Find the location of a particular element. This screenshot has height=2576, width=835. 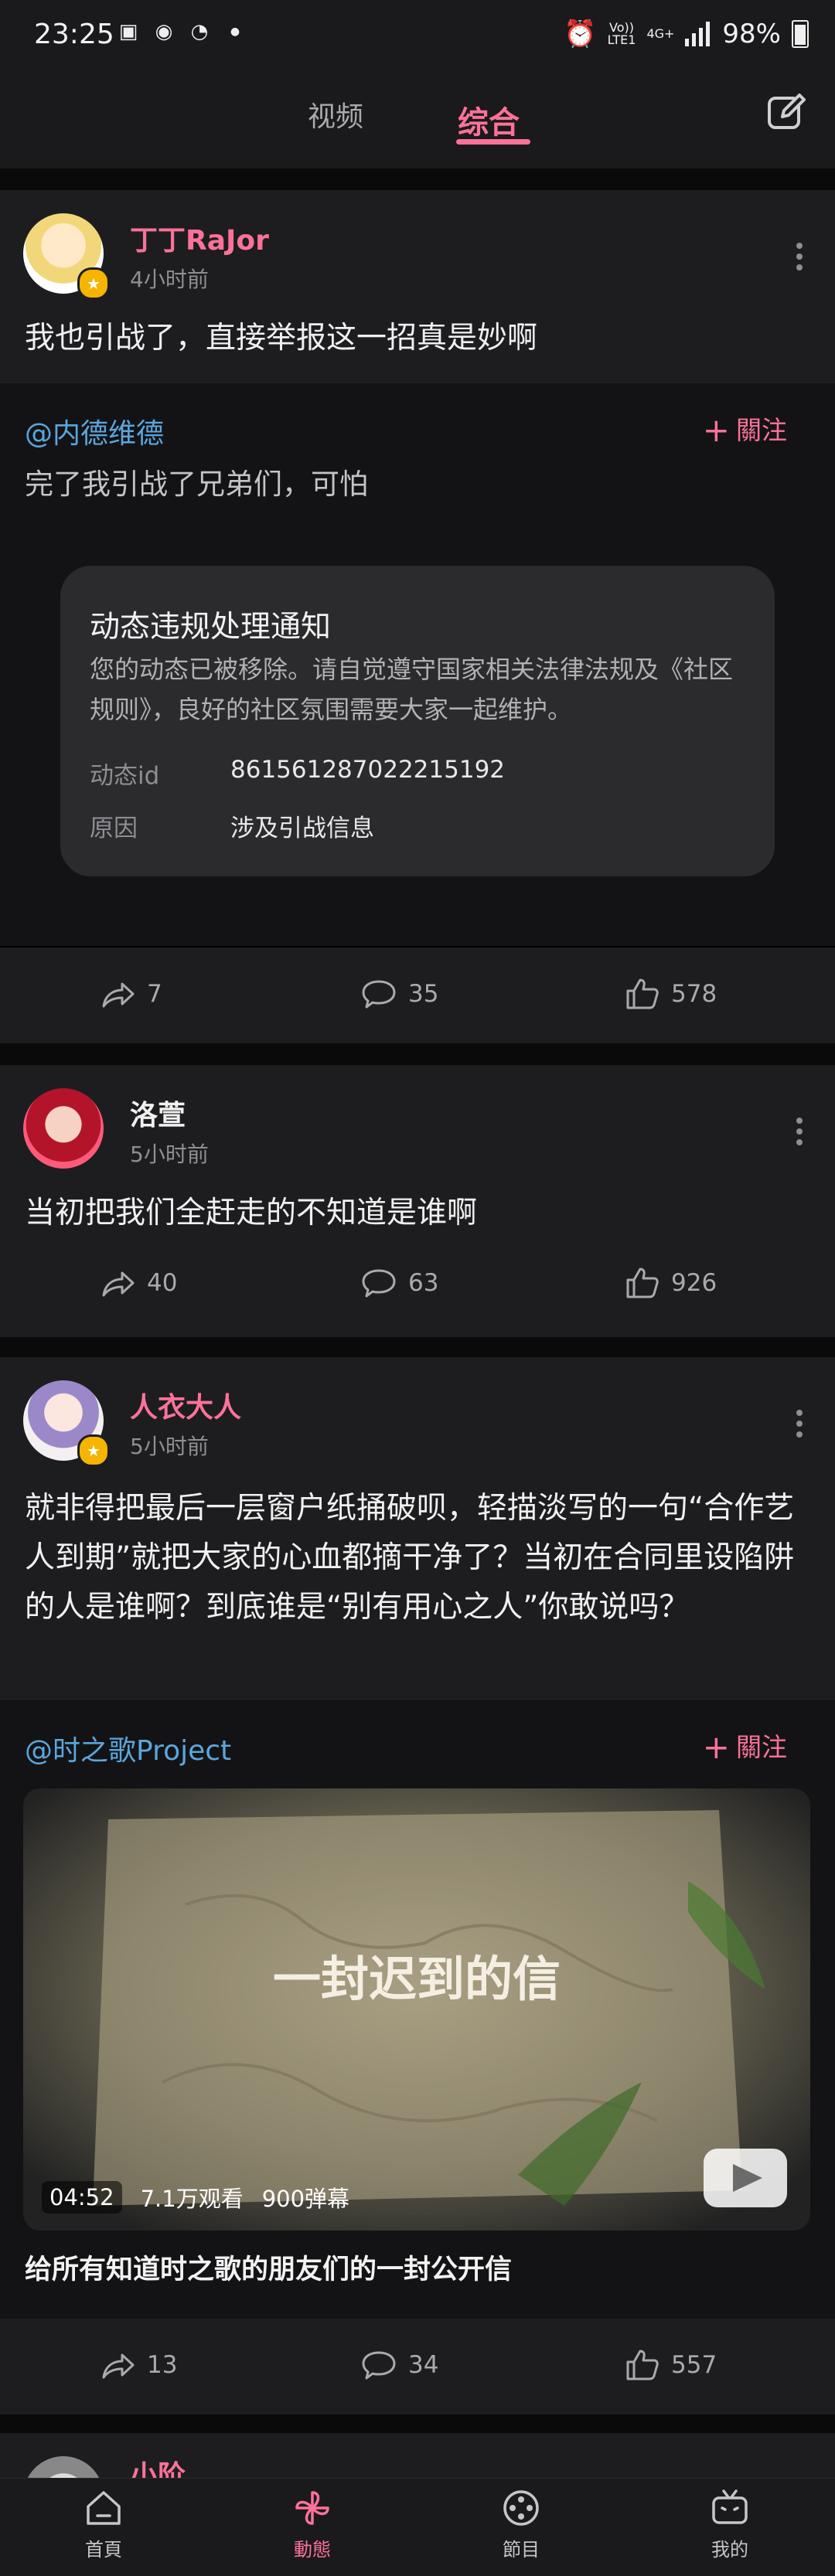

share-count: 7 is located at coordinates (154, 994).